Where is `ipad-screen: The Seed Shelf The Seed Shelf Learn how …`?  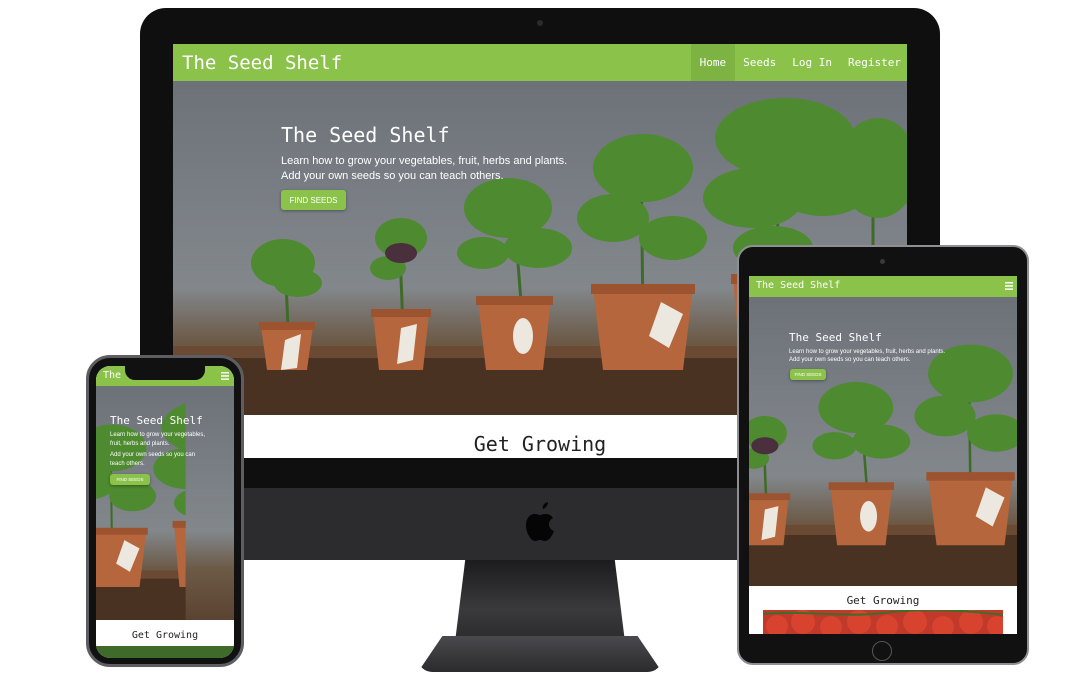
ipad-screen: The Seed Shelf The Seed Shelf Learn how … is located at coordinates (883, 455).